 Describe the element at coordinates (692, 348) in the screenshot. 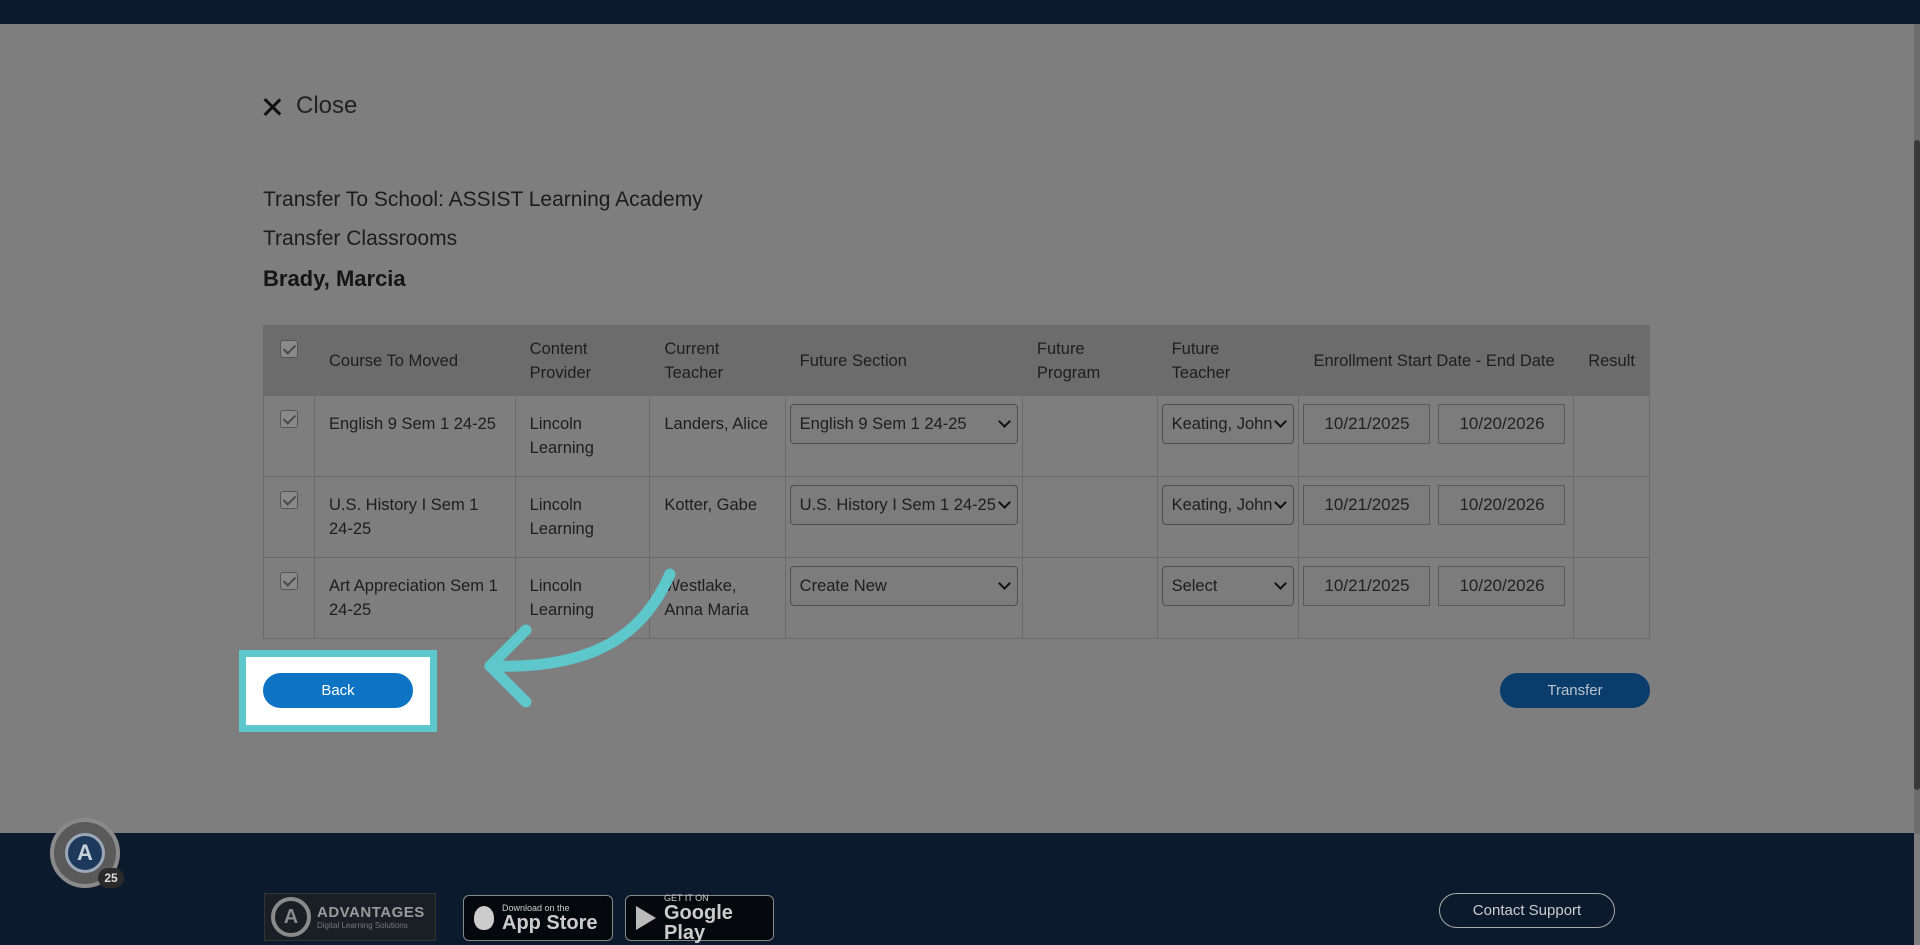

I see `header-teacher-line1: Current` at that location.